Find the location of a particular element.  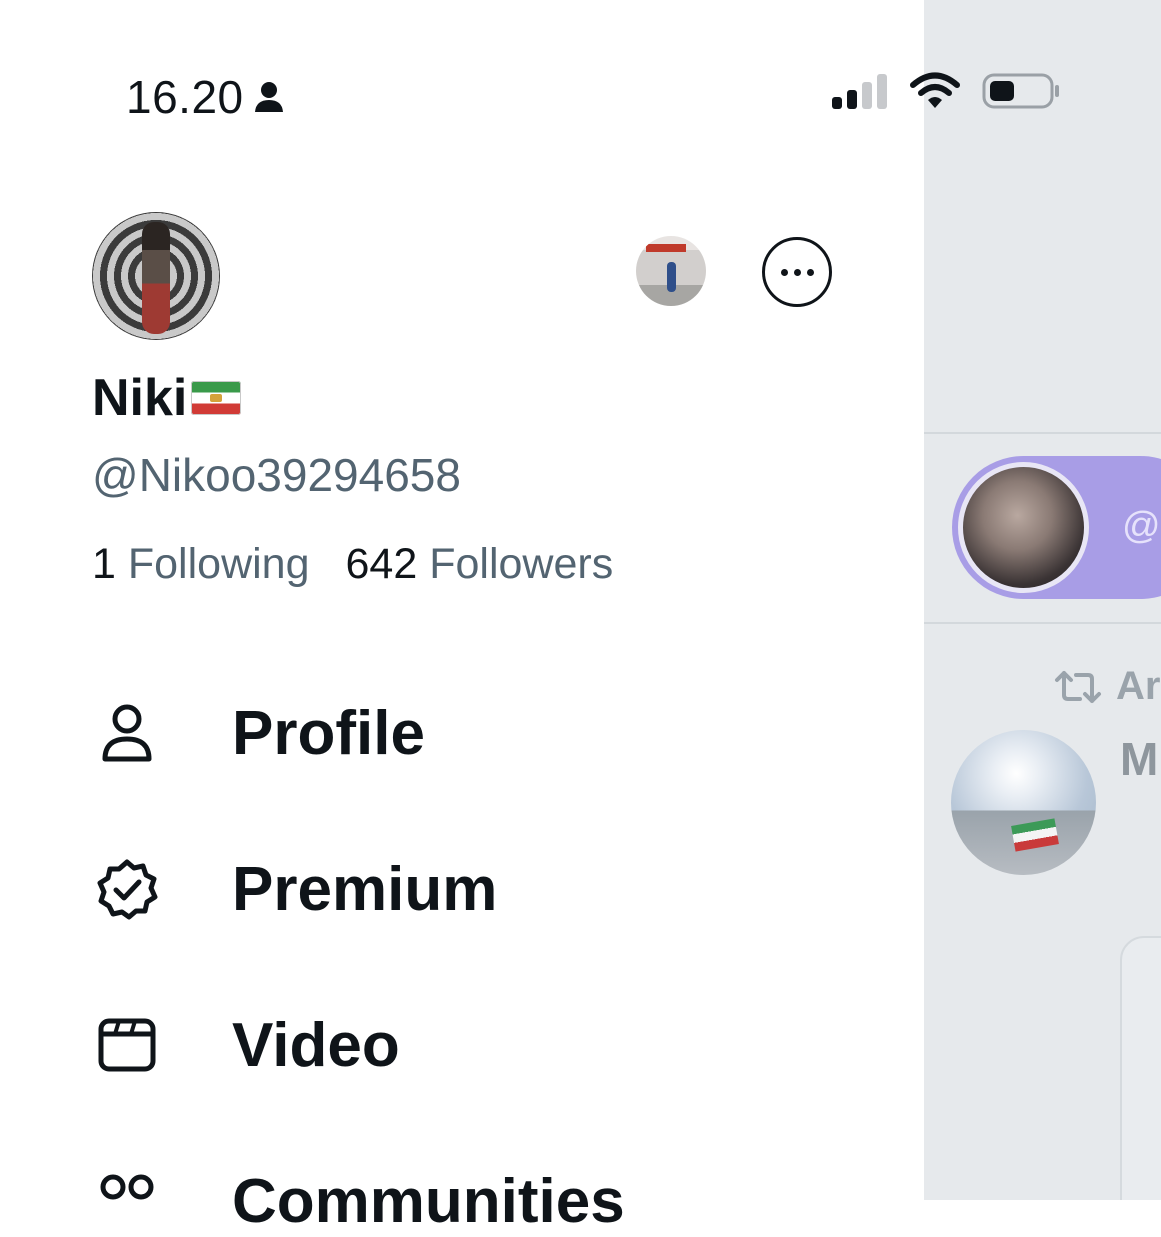

wifi-icon is located at coordinates (935, 90).